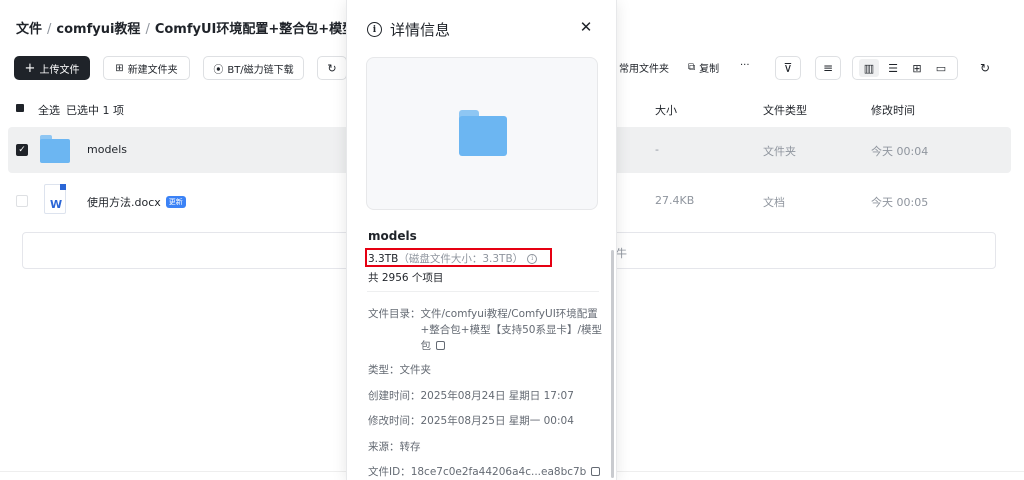  What do you see at coordinates (253, 68) in the screenshot?
I see `bt-download-button: ⦿ BT/磁力链下载` at bounding box center [253, 68].